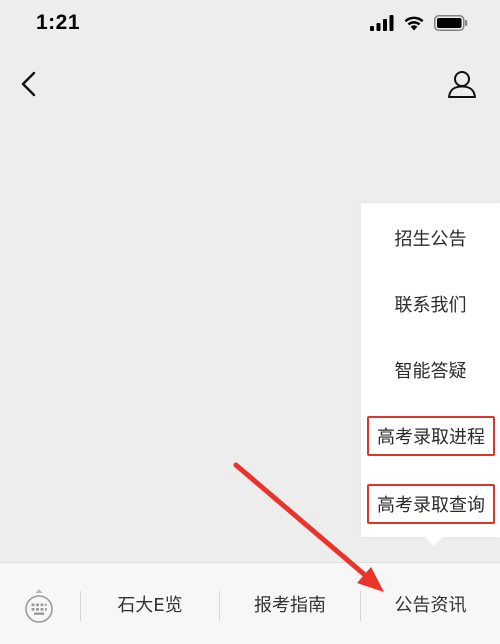 The height and width of the screenshot is (644, 500). What do you see at coordinates (30, 84) in the screenshot?
I see `back-chevron-icon` at bounding box center [30, 84].